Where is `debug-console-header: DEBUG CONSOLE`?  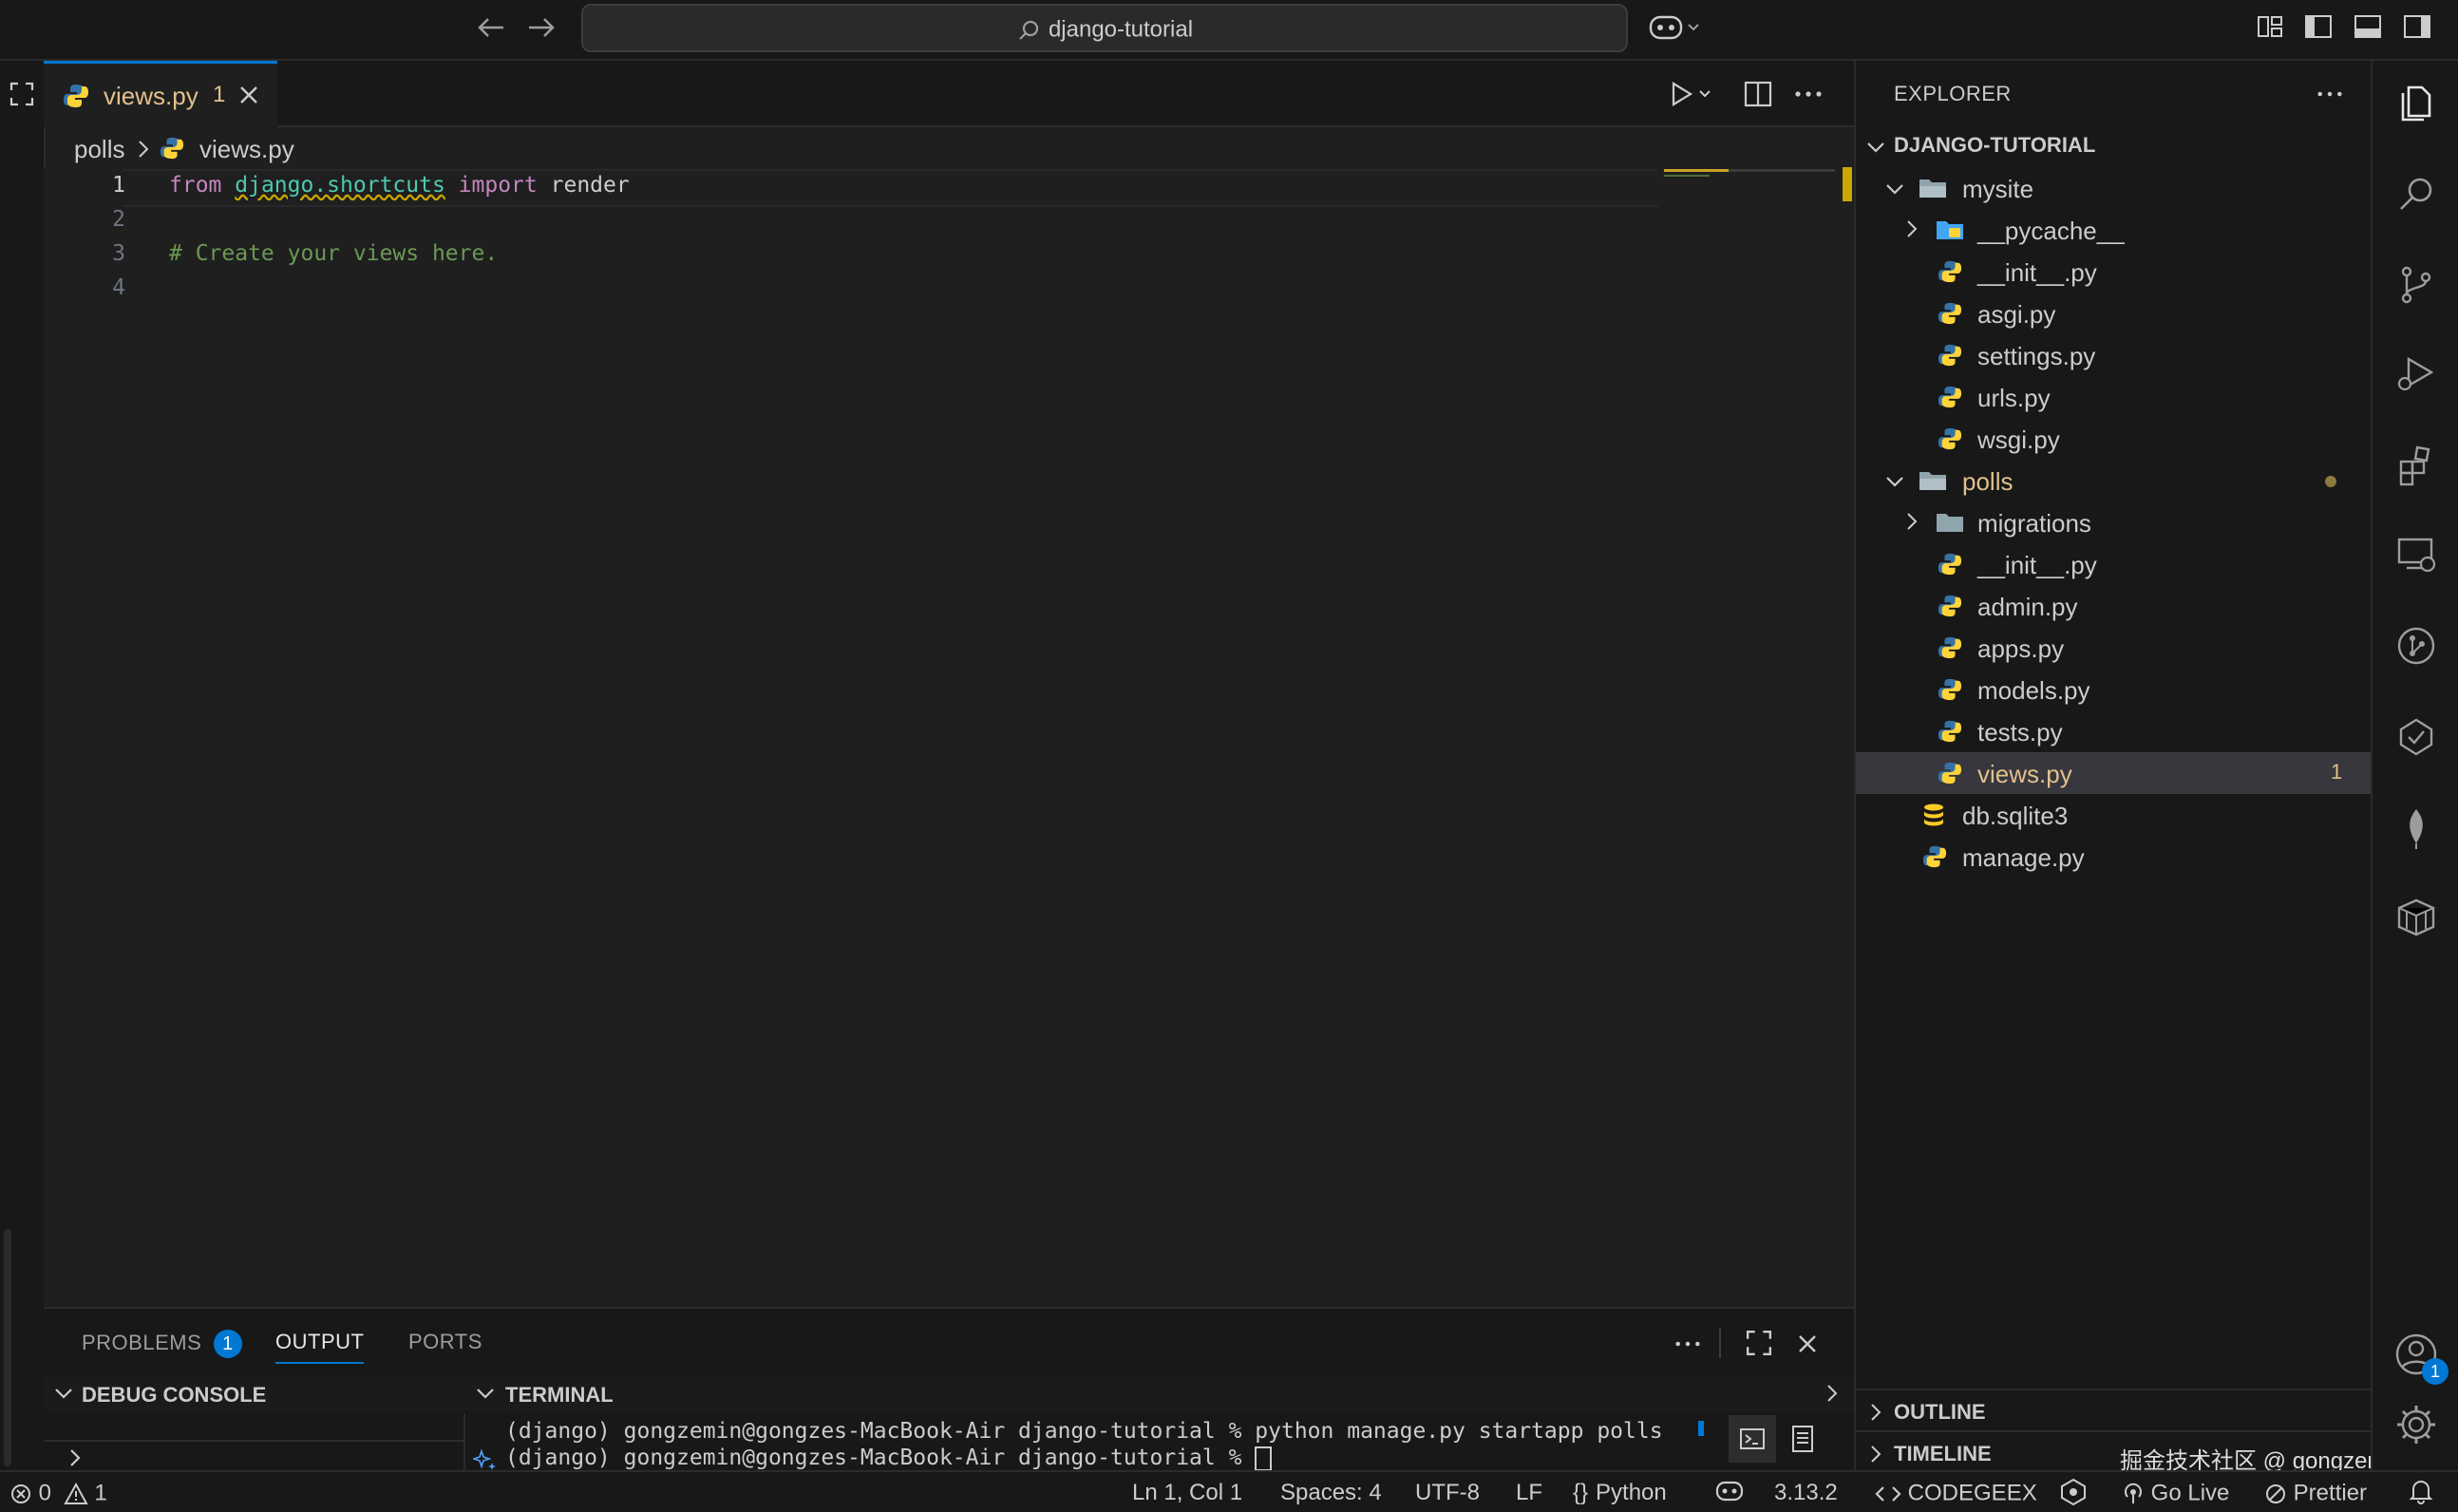 debug-console-header: DEBUG CONSOLE is located at coordinates (174, 1396).